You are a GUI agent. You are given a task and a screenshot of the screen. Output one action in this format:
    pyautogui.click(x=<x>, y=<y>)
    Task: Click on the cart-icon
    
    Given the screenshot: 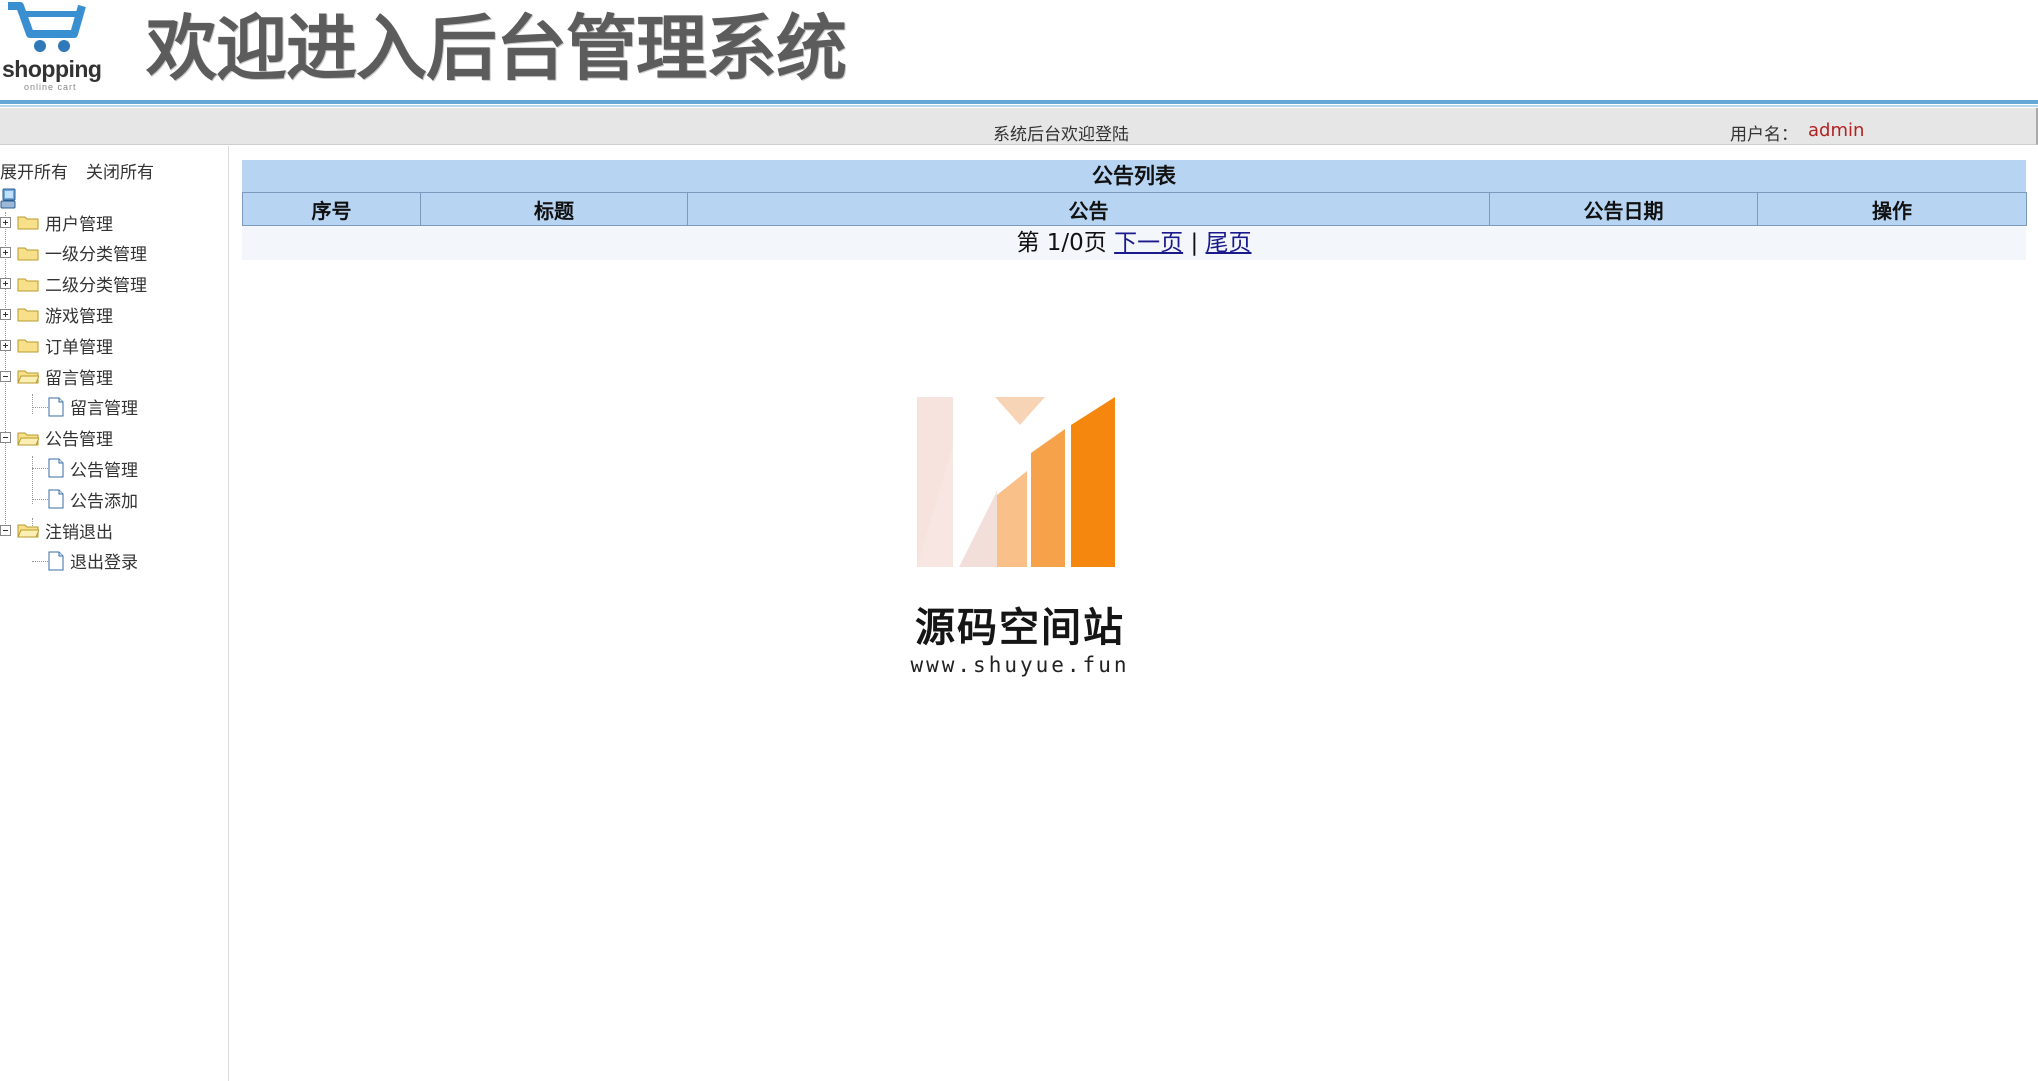 What is the action you would take?
    pyautogui.click(x=47, y=27)
    